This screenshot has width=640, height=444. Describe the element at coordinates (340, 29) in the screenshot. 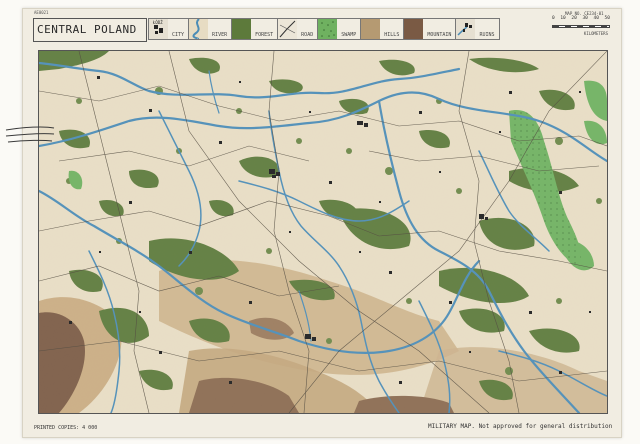

I see `legend-item-swamp: SWAMP` at that location.